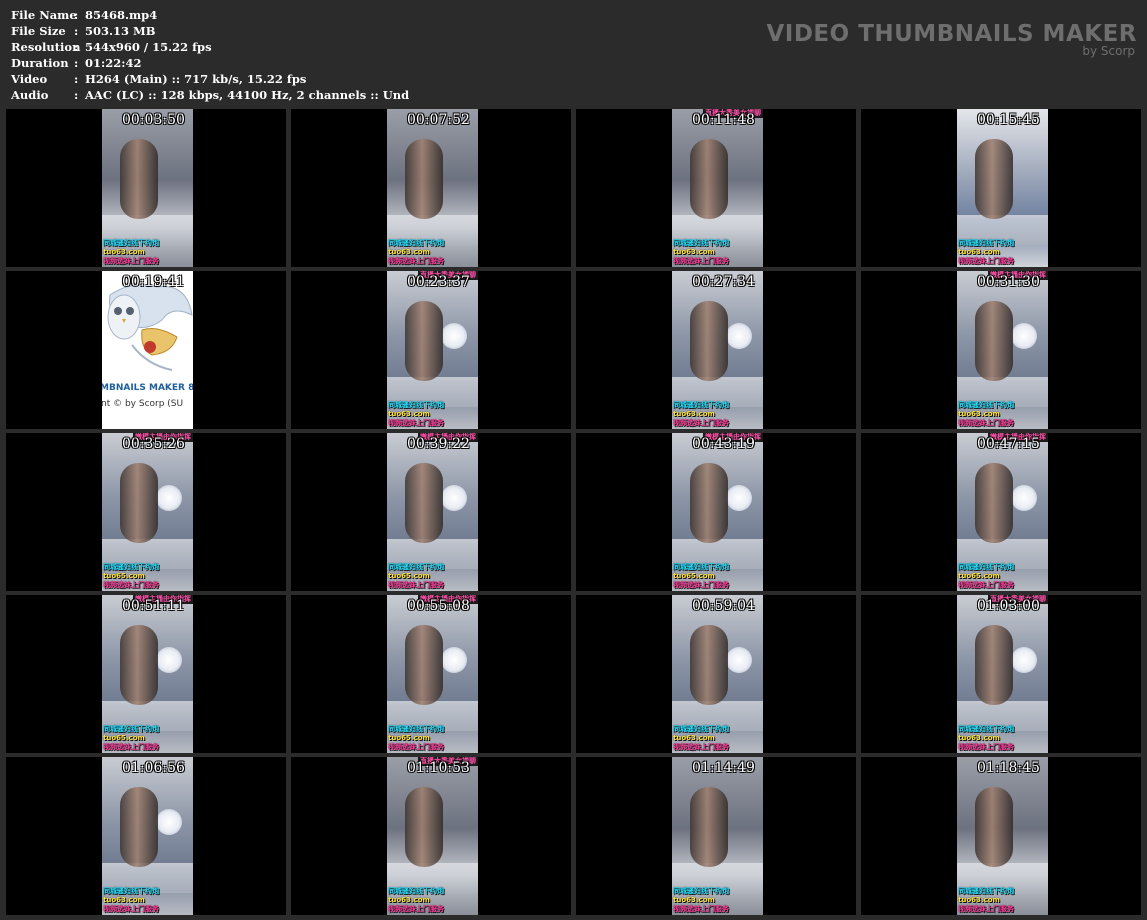 The height and width of the screenshot is (920, 1147). What do you see at coordinates (40, 63) in the screenshot?
I see `info-label: Duration` at bounding box center [40, 63].